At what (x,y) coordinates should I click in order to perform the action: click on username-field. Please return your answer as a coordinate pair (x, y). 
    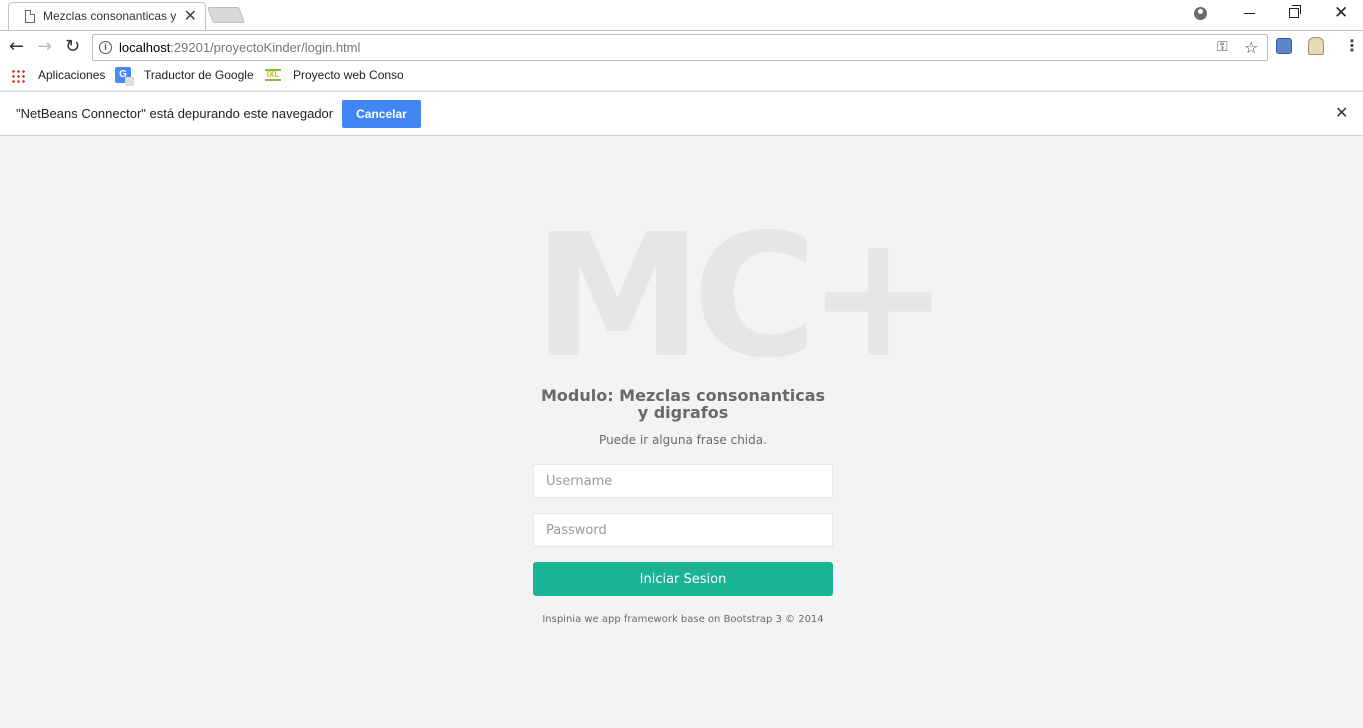
    Looking at the image, I should click on (683, 481).